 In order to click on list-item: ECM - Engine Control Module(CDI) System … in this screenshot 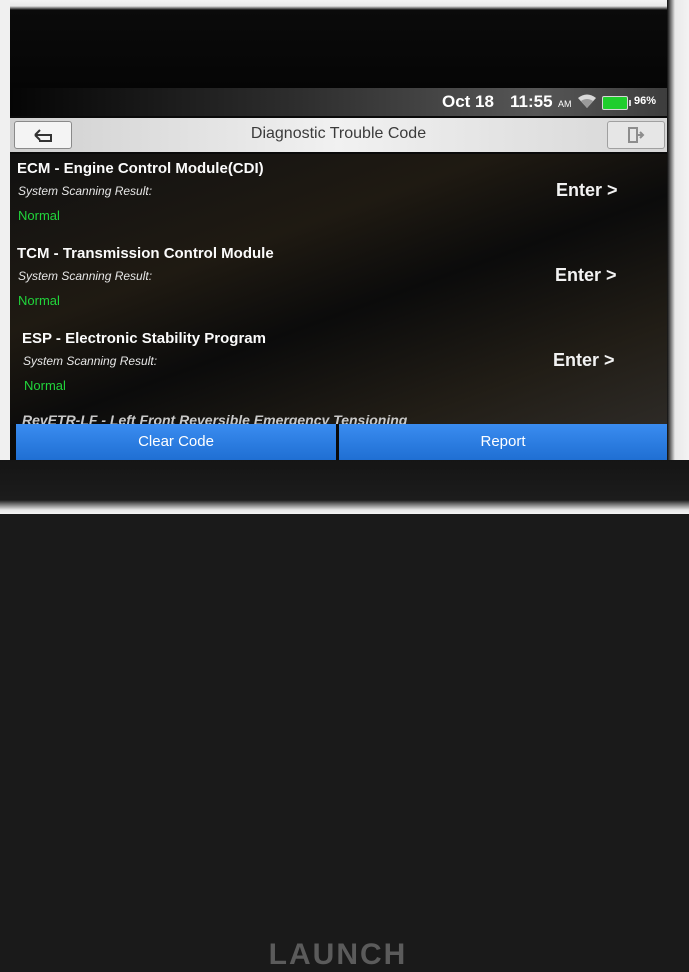, I will do `click(338, 202)`.